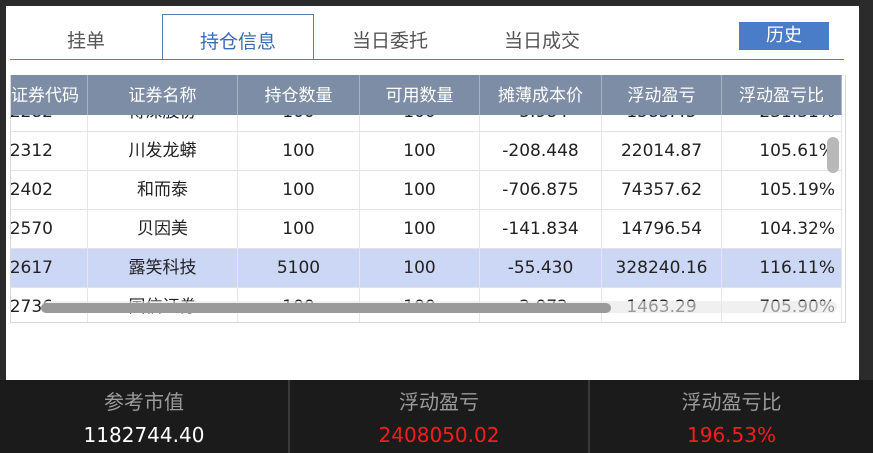 The width and height of the screenshot is (873, 453). Describe the element at coordinates (163, 151) in the screenshot. I see `cell-name: 川发龙蟒` at that location.